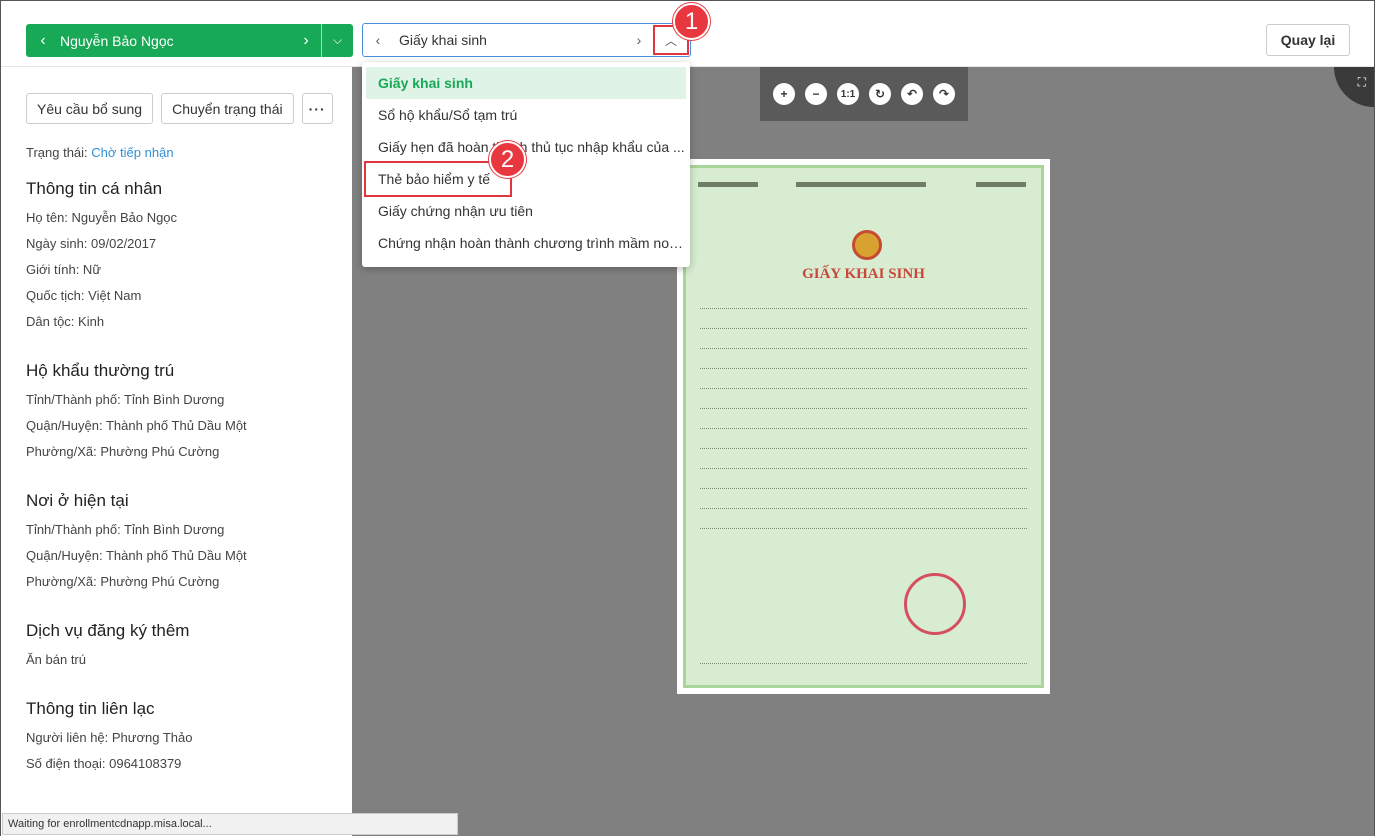  Describe the element at coordinates (102, 217) in the screenshot. I see `info-row: Họ tên: Nguyễn Bảo Ngọc` at that location.